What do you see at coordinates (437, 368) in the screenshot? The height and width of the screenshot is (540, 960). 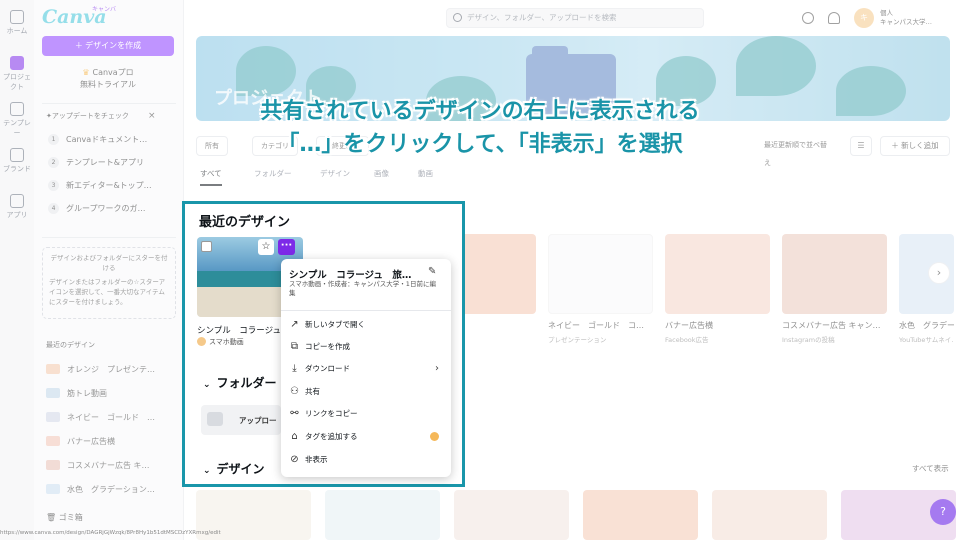 I see `chevron-right-icon: ›` at bounding box center [437, 368].